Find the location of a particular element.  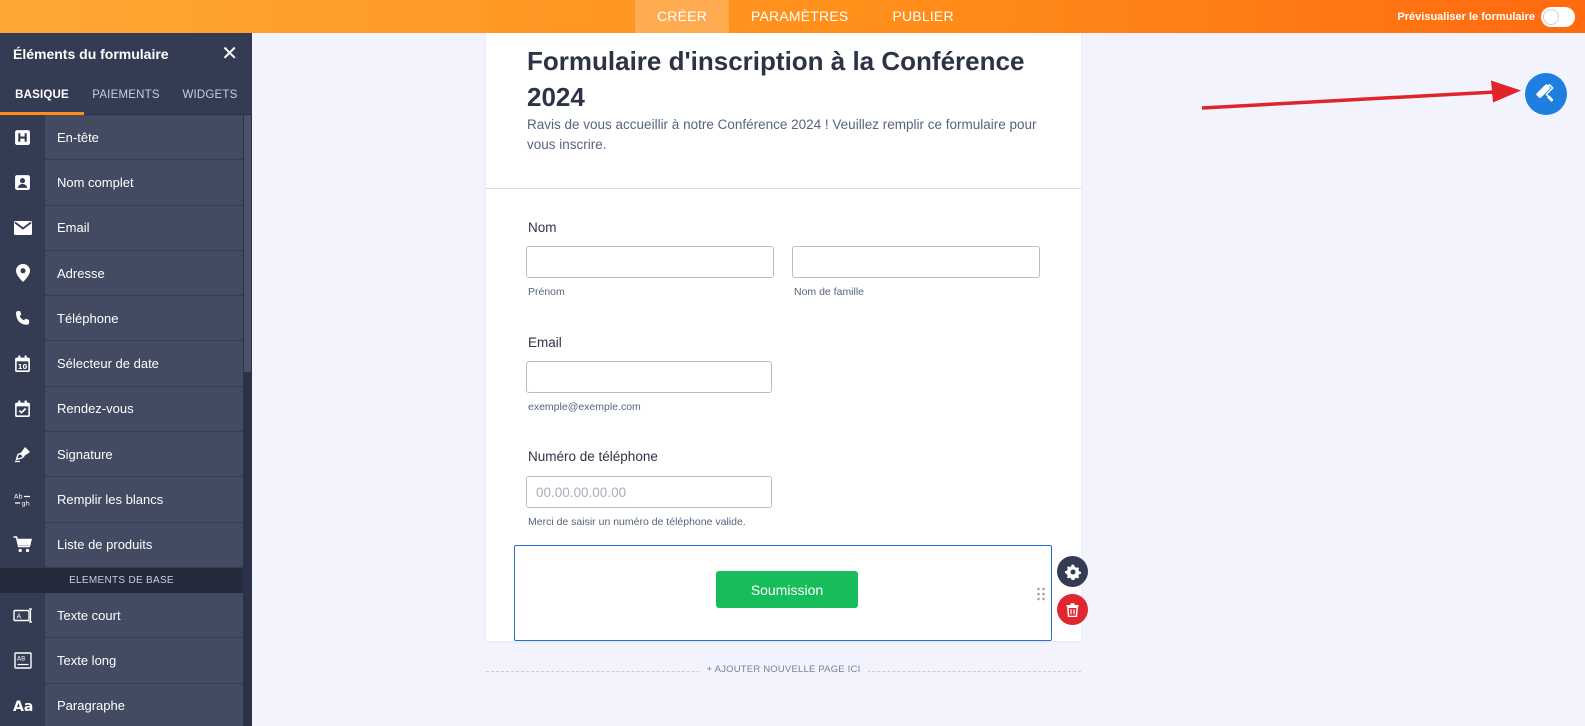

sidebar-item-rendez-vous: Rendez-vous is located at coordinates (121, 409).